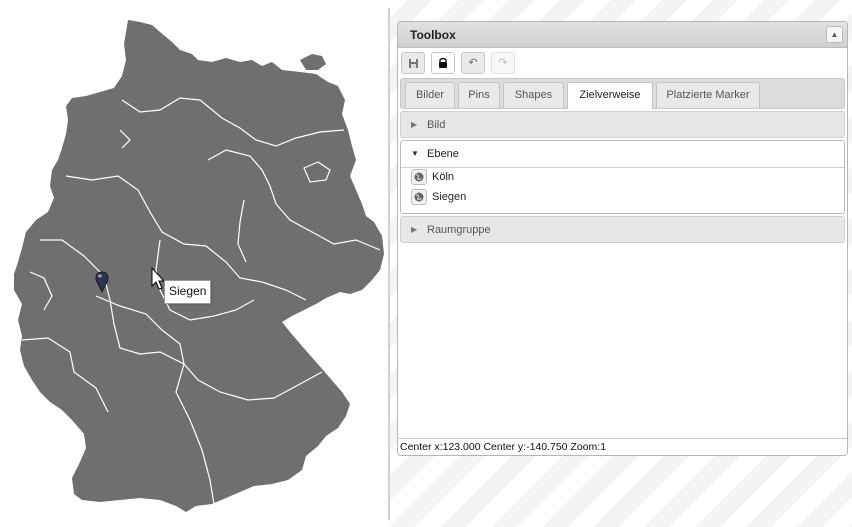 The height and width of the screenshot is (527, 852). I want to click on chevron-up-icon: ▲, so click(834, 34).